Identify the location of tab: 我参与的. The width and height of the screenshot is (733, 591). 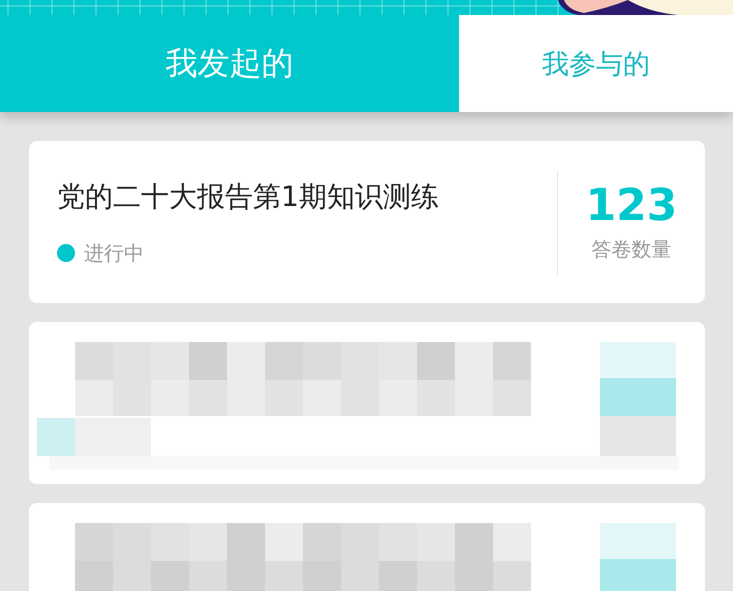
(596, 63).